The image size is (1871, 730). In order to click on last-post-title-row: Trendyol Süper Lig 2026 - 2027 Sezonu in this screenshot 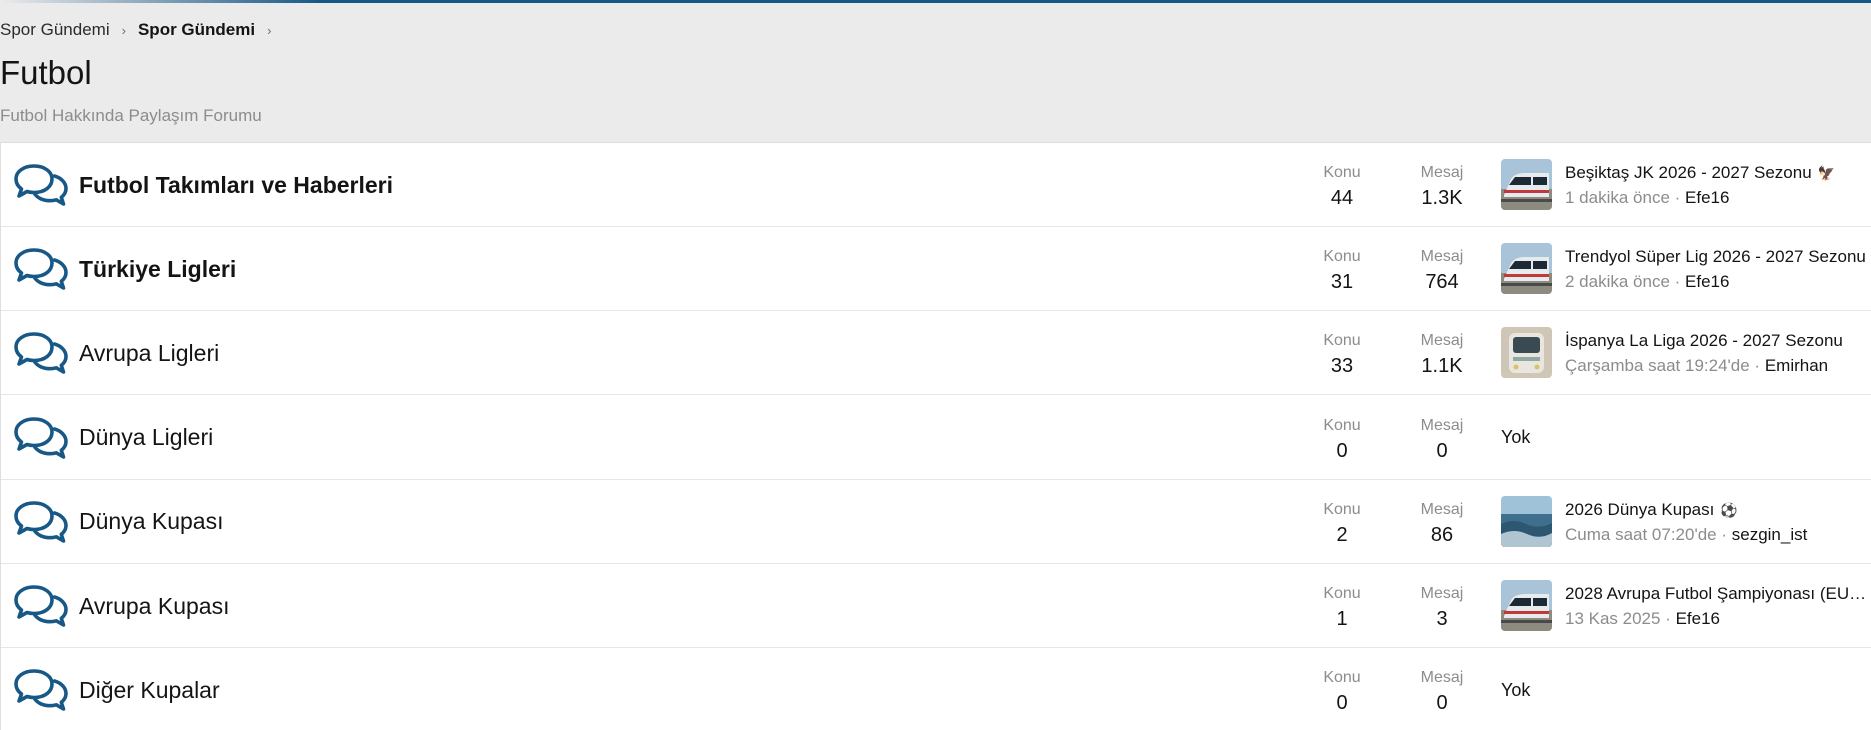, I will do `click(1718, 257)`.